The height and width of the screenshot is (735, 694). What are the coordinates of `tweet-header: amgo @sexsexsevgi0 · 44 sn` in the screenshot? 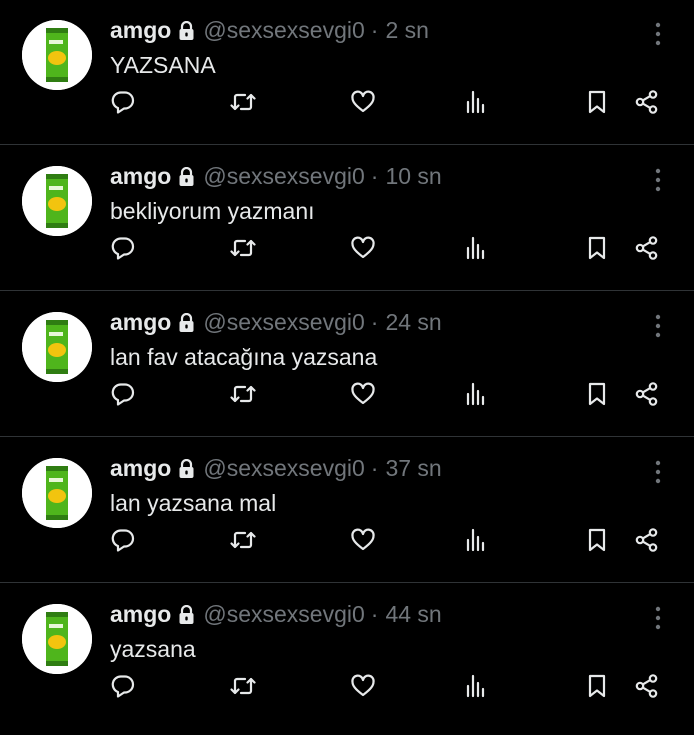 It's located at (276, 614).